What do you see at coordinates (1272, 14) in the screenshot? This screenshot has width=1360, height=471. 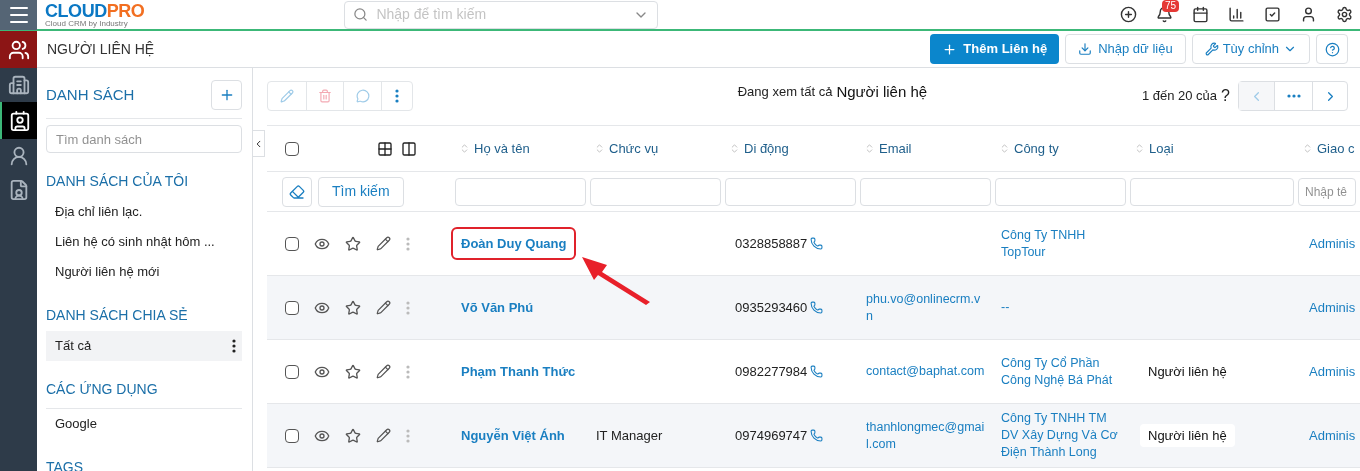 I see `task-icon` at bounding box center [1272, 14].